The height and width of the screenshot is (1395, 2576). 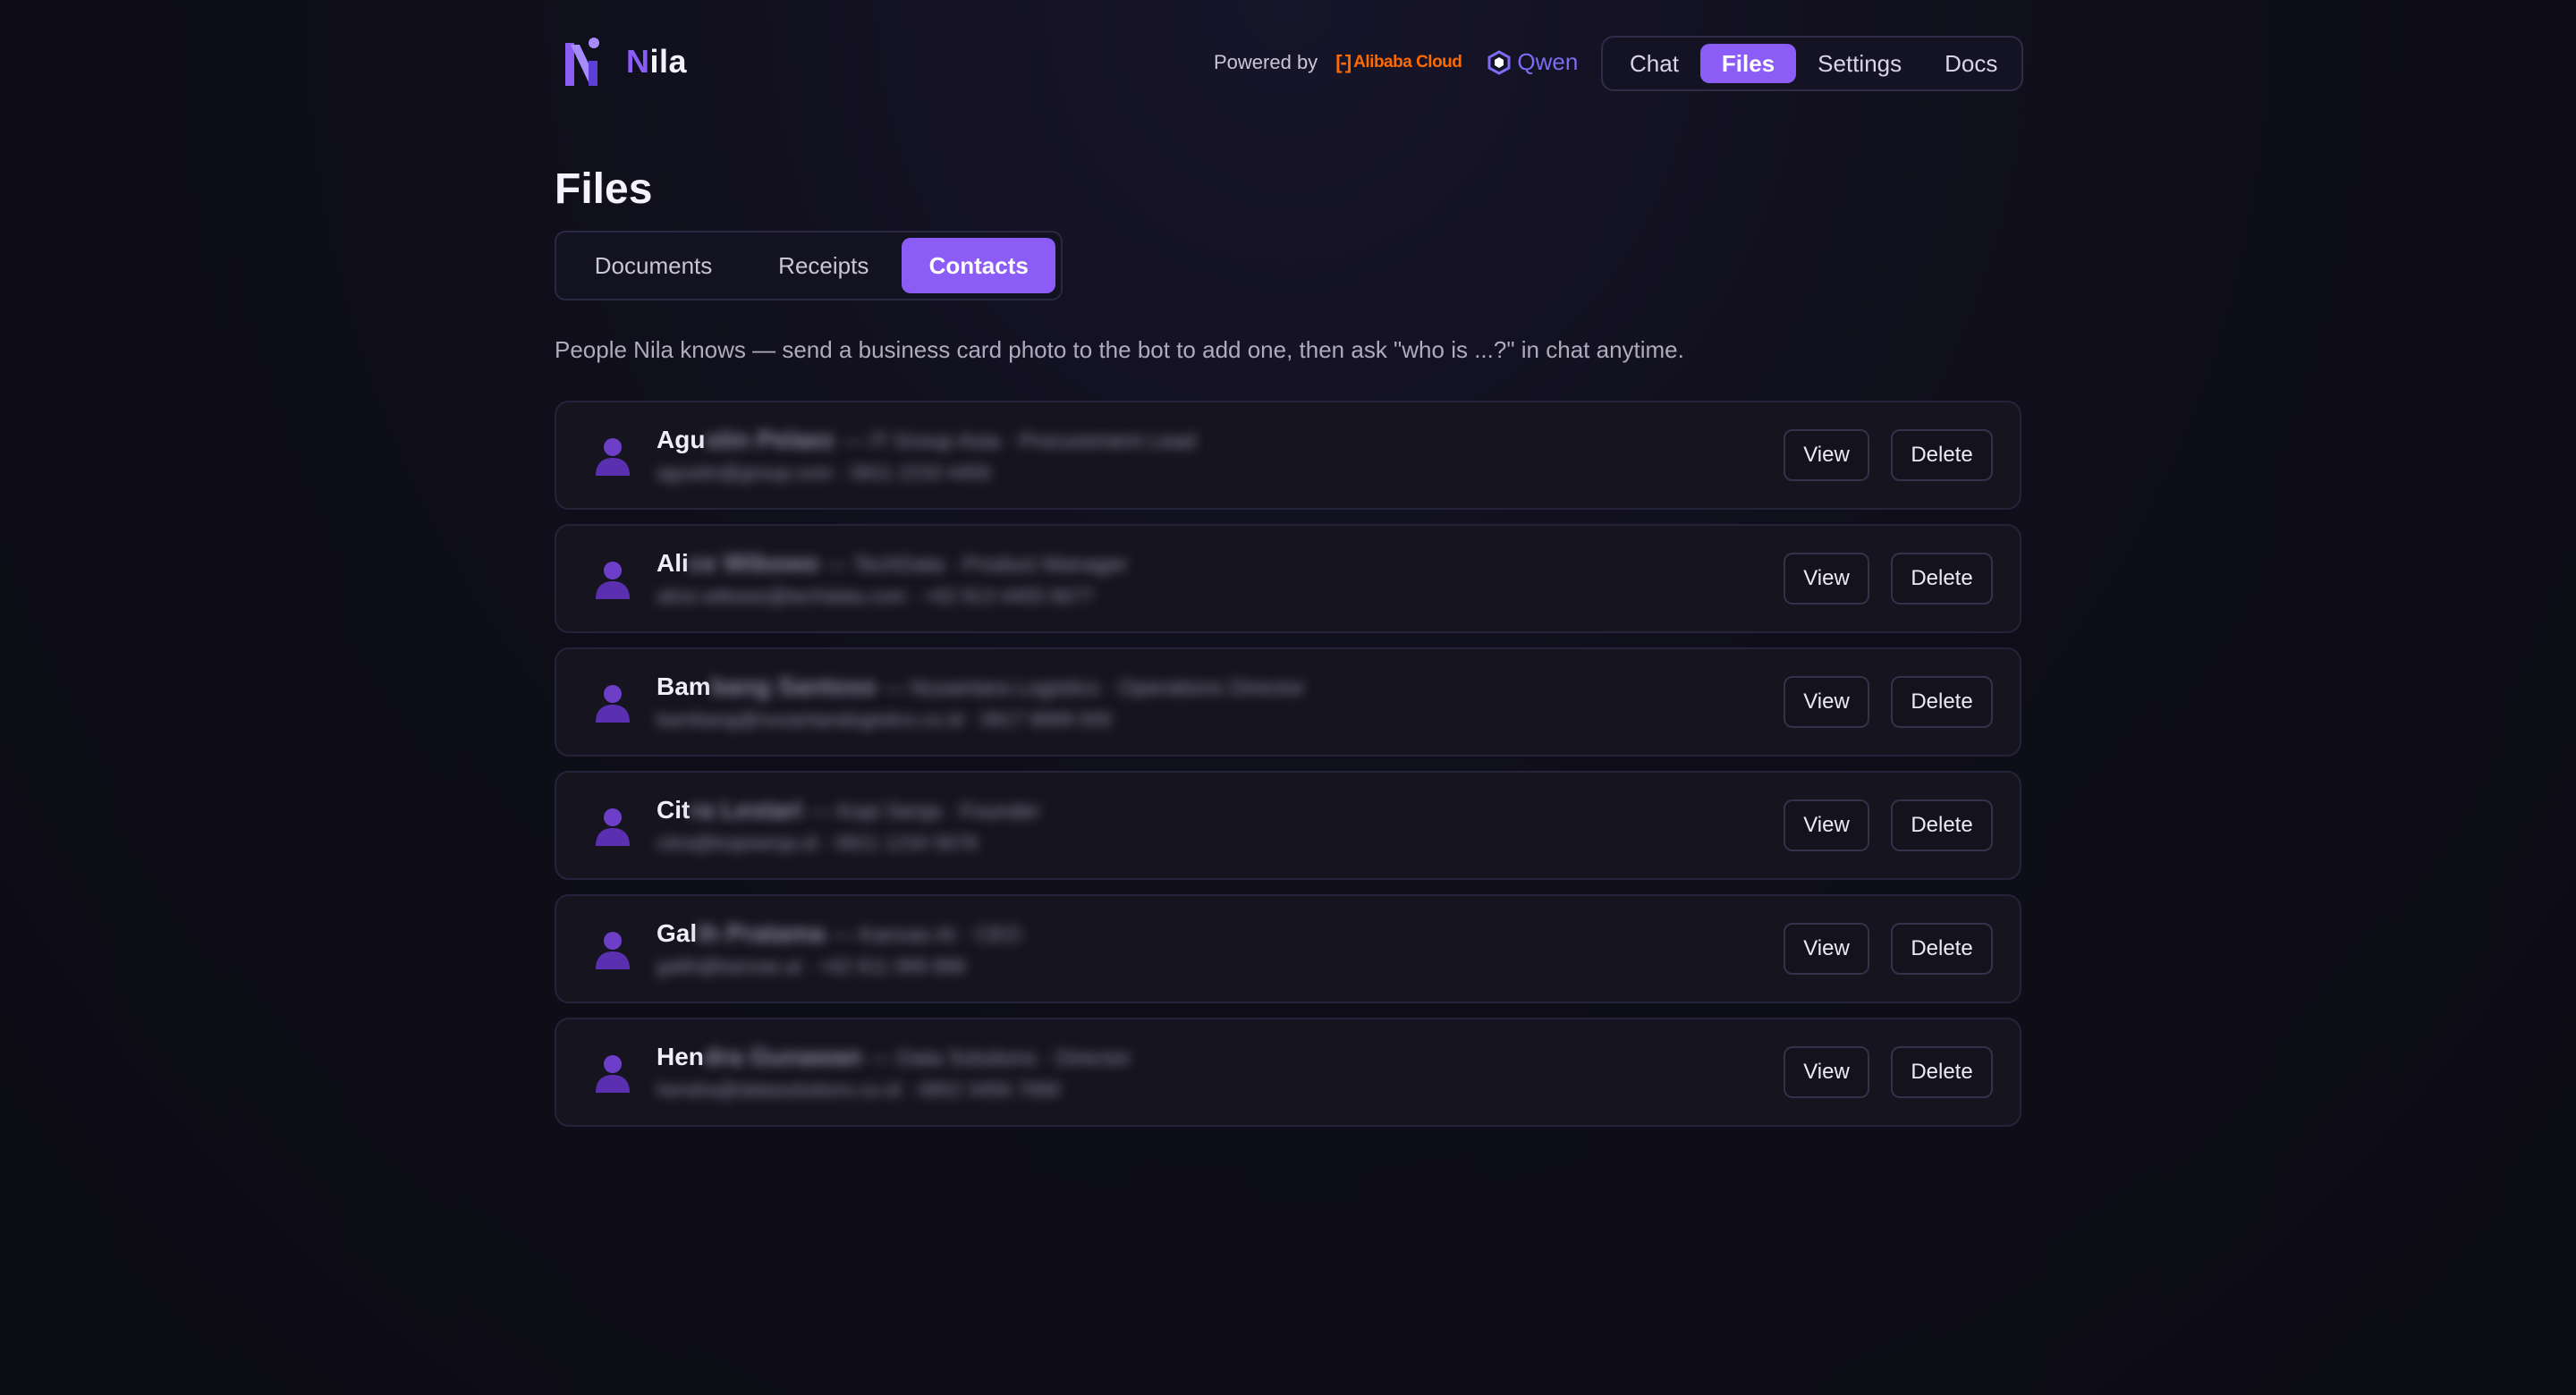 What do you see at coordinates (604, 189) in the screenshot?
I see `page-title: Files` at bounding box center [604, 189].